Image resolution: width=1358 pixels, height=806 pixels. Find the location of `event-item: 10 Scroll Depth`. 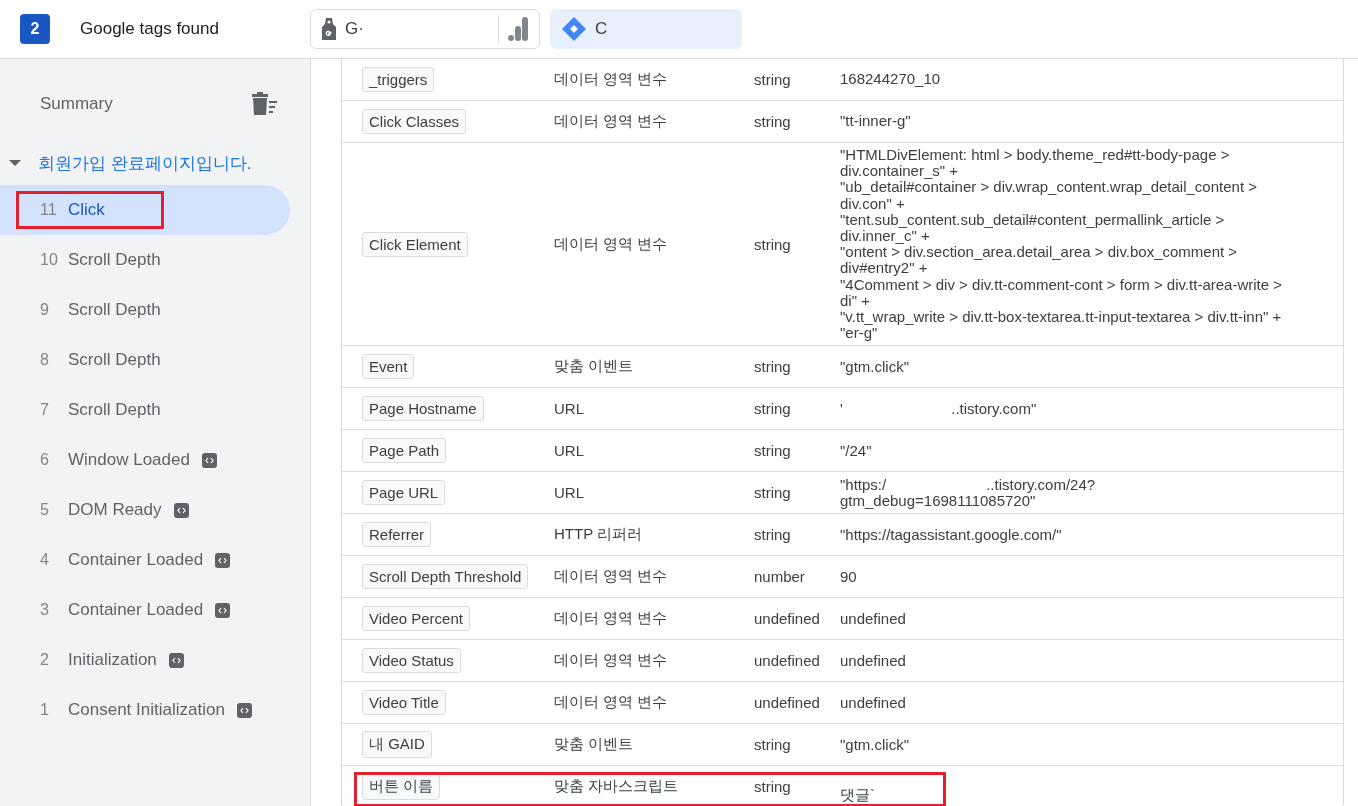

event-item: 10 Scroll Depth is located at coordinates (145, 260).